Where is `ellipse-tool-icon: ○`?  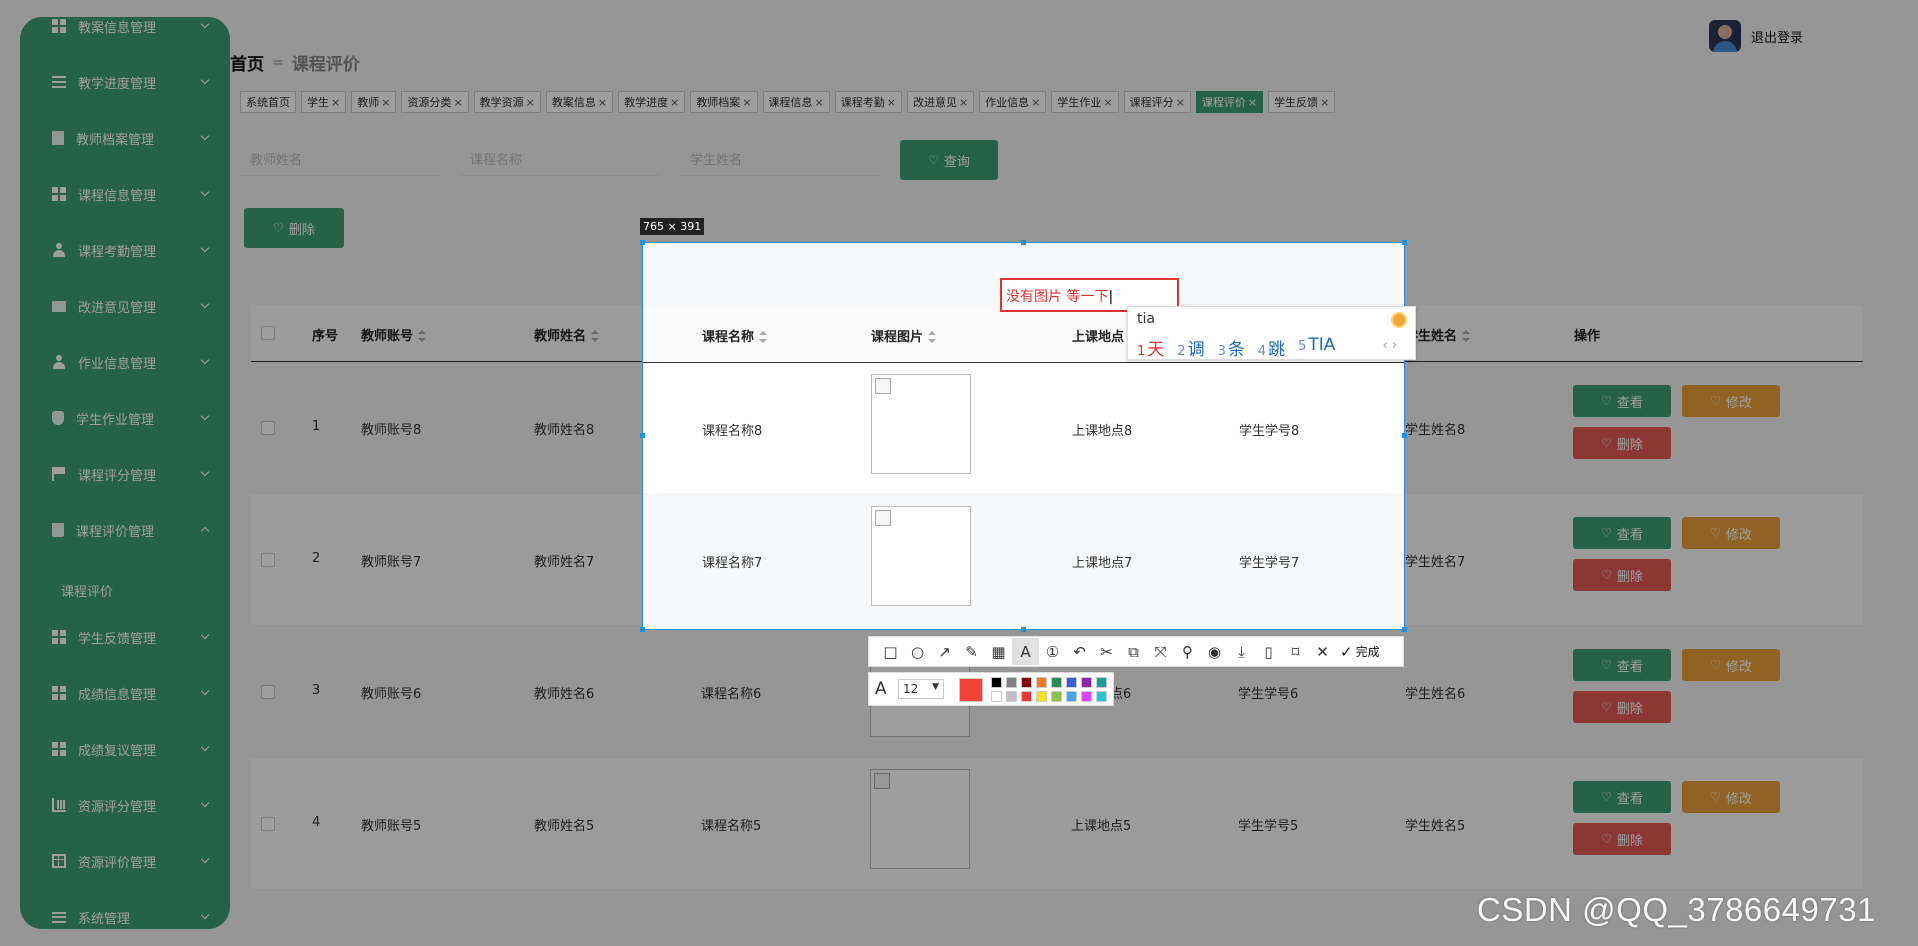
ellipse-tool-icon: ○ is located at coordinates (917, 651).